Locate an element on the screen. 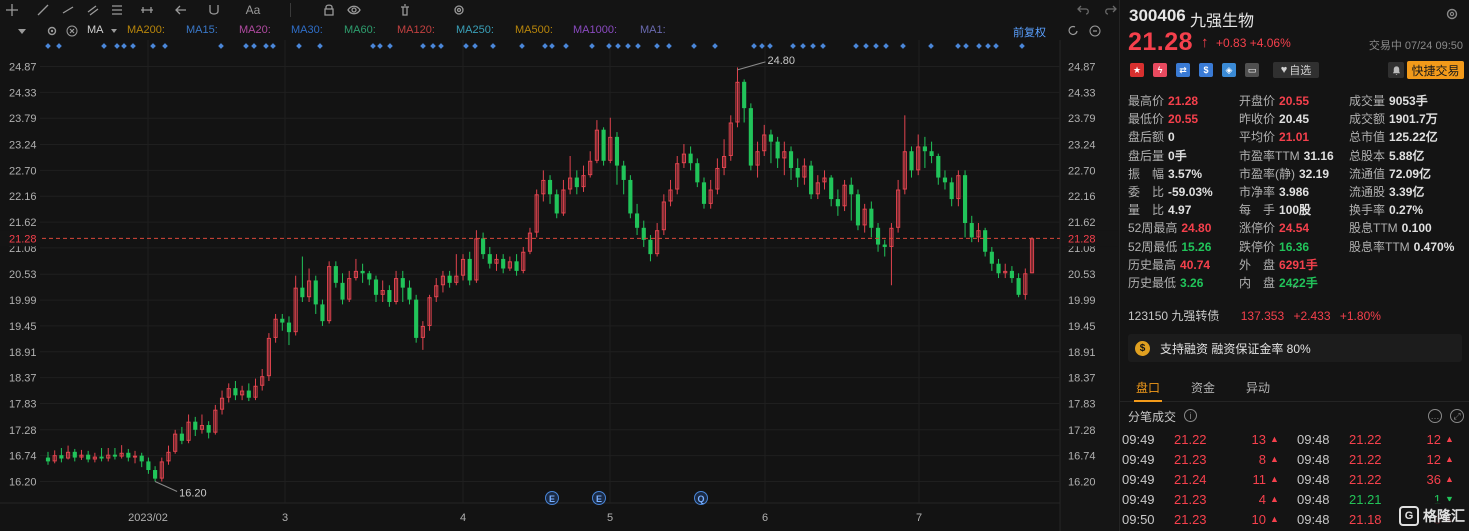  quote-field-label: 每 手 is located at coordinates (1257, 210).